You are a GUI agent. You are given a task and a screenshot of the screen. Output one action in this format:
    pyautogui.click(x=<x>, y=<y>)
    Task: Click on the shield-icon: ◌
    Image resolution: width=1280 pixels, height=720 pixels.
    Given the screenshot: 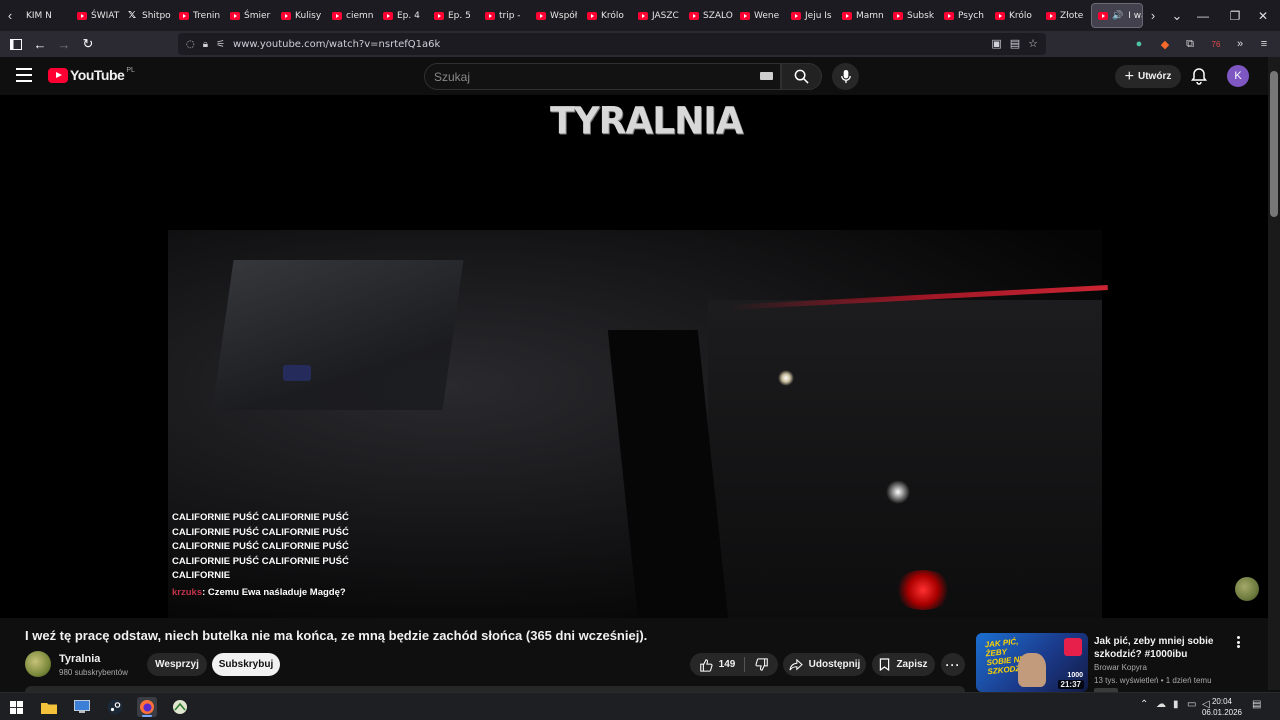 What is the action you would take?
    pyautogui.click(x=190, y=44)
    